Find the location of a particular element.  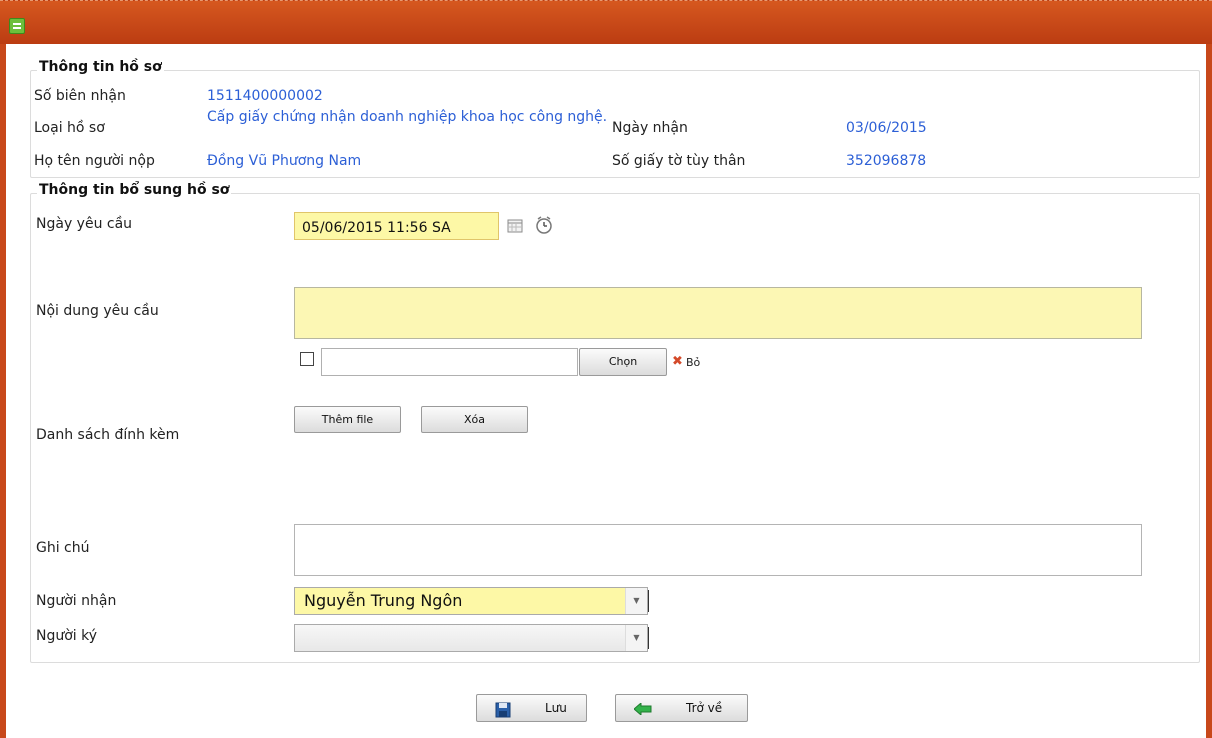

request-content-label: Nội dung yêu cầu is located at coordinates (97, 311).